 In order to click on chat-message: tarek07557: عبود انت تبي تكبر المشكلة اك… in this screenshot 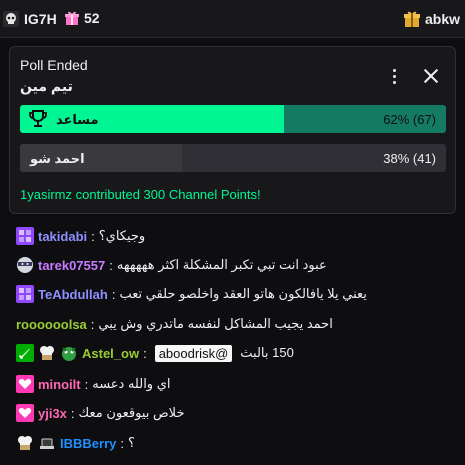, I will do `click(171, 265)`.